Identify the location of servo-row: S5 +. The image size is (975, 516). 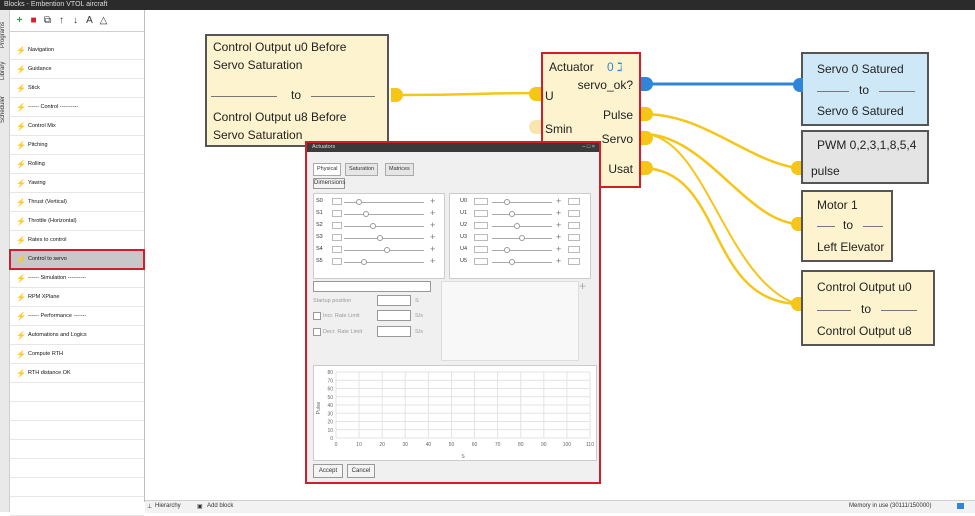
(378, 261).